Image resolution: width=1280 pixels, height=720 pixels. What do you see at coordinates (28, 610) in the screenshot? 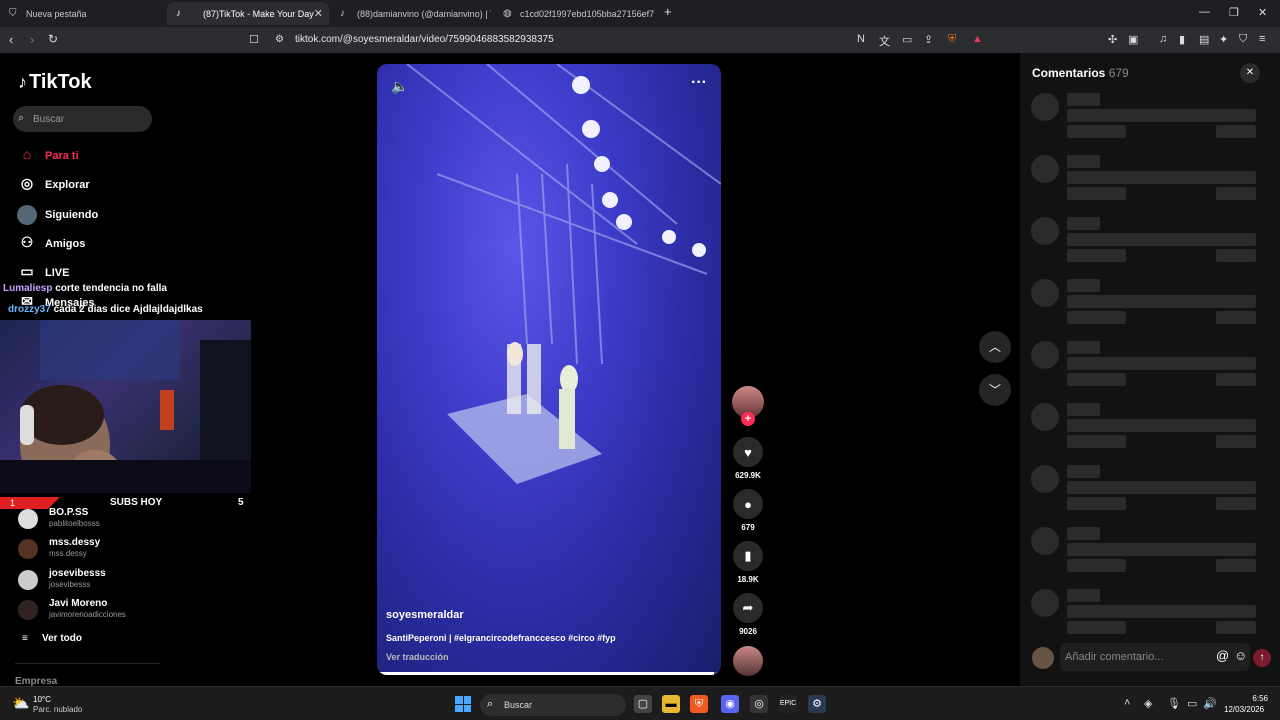
I see `avatar` at bounding box center [28, 610].